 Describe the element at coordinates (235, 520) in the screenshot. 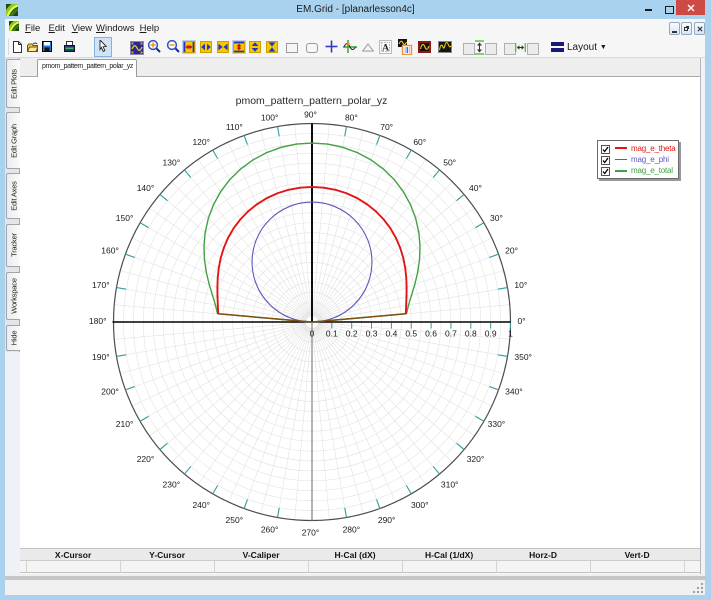

I see `svg-text: 250°` at that location.